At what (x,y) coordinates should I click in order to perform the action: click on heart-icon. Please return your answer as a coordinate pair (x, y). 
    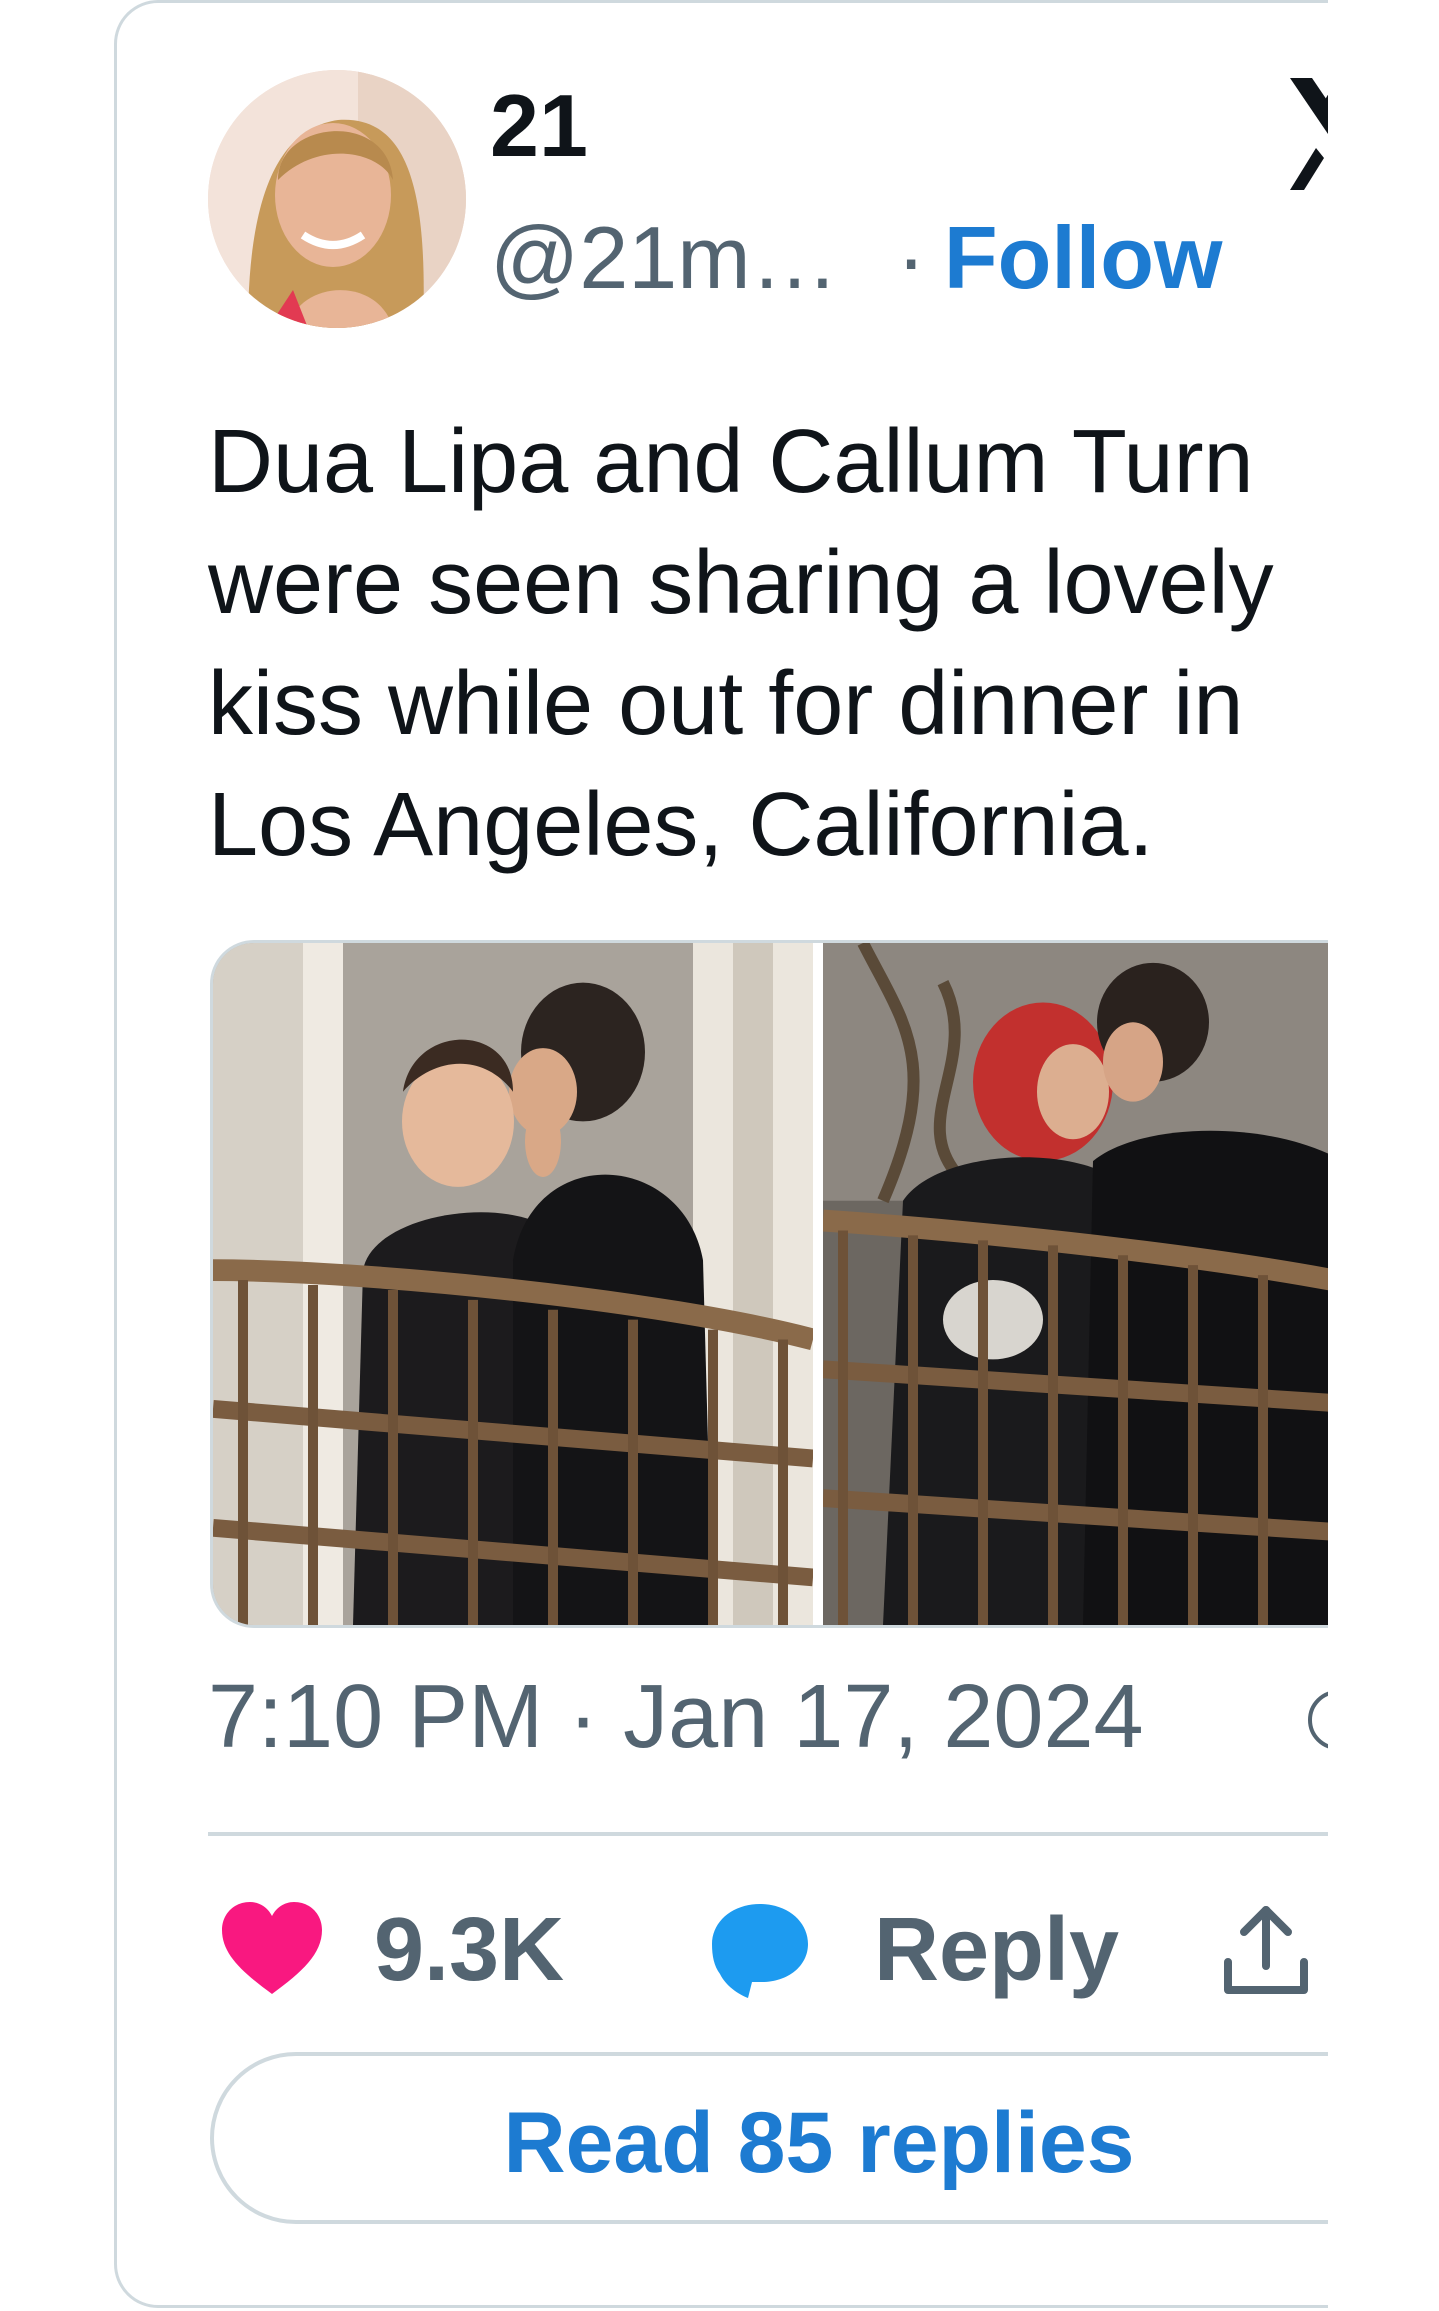
    Looking at the image, I should click on (272, 1948).